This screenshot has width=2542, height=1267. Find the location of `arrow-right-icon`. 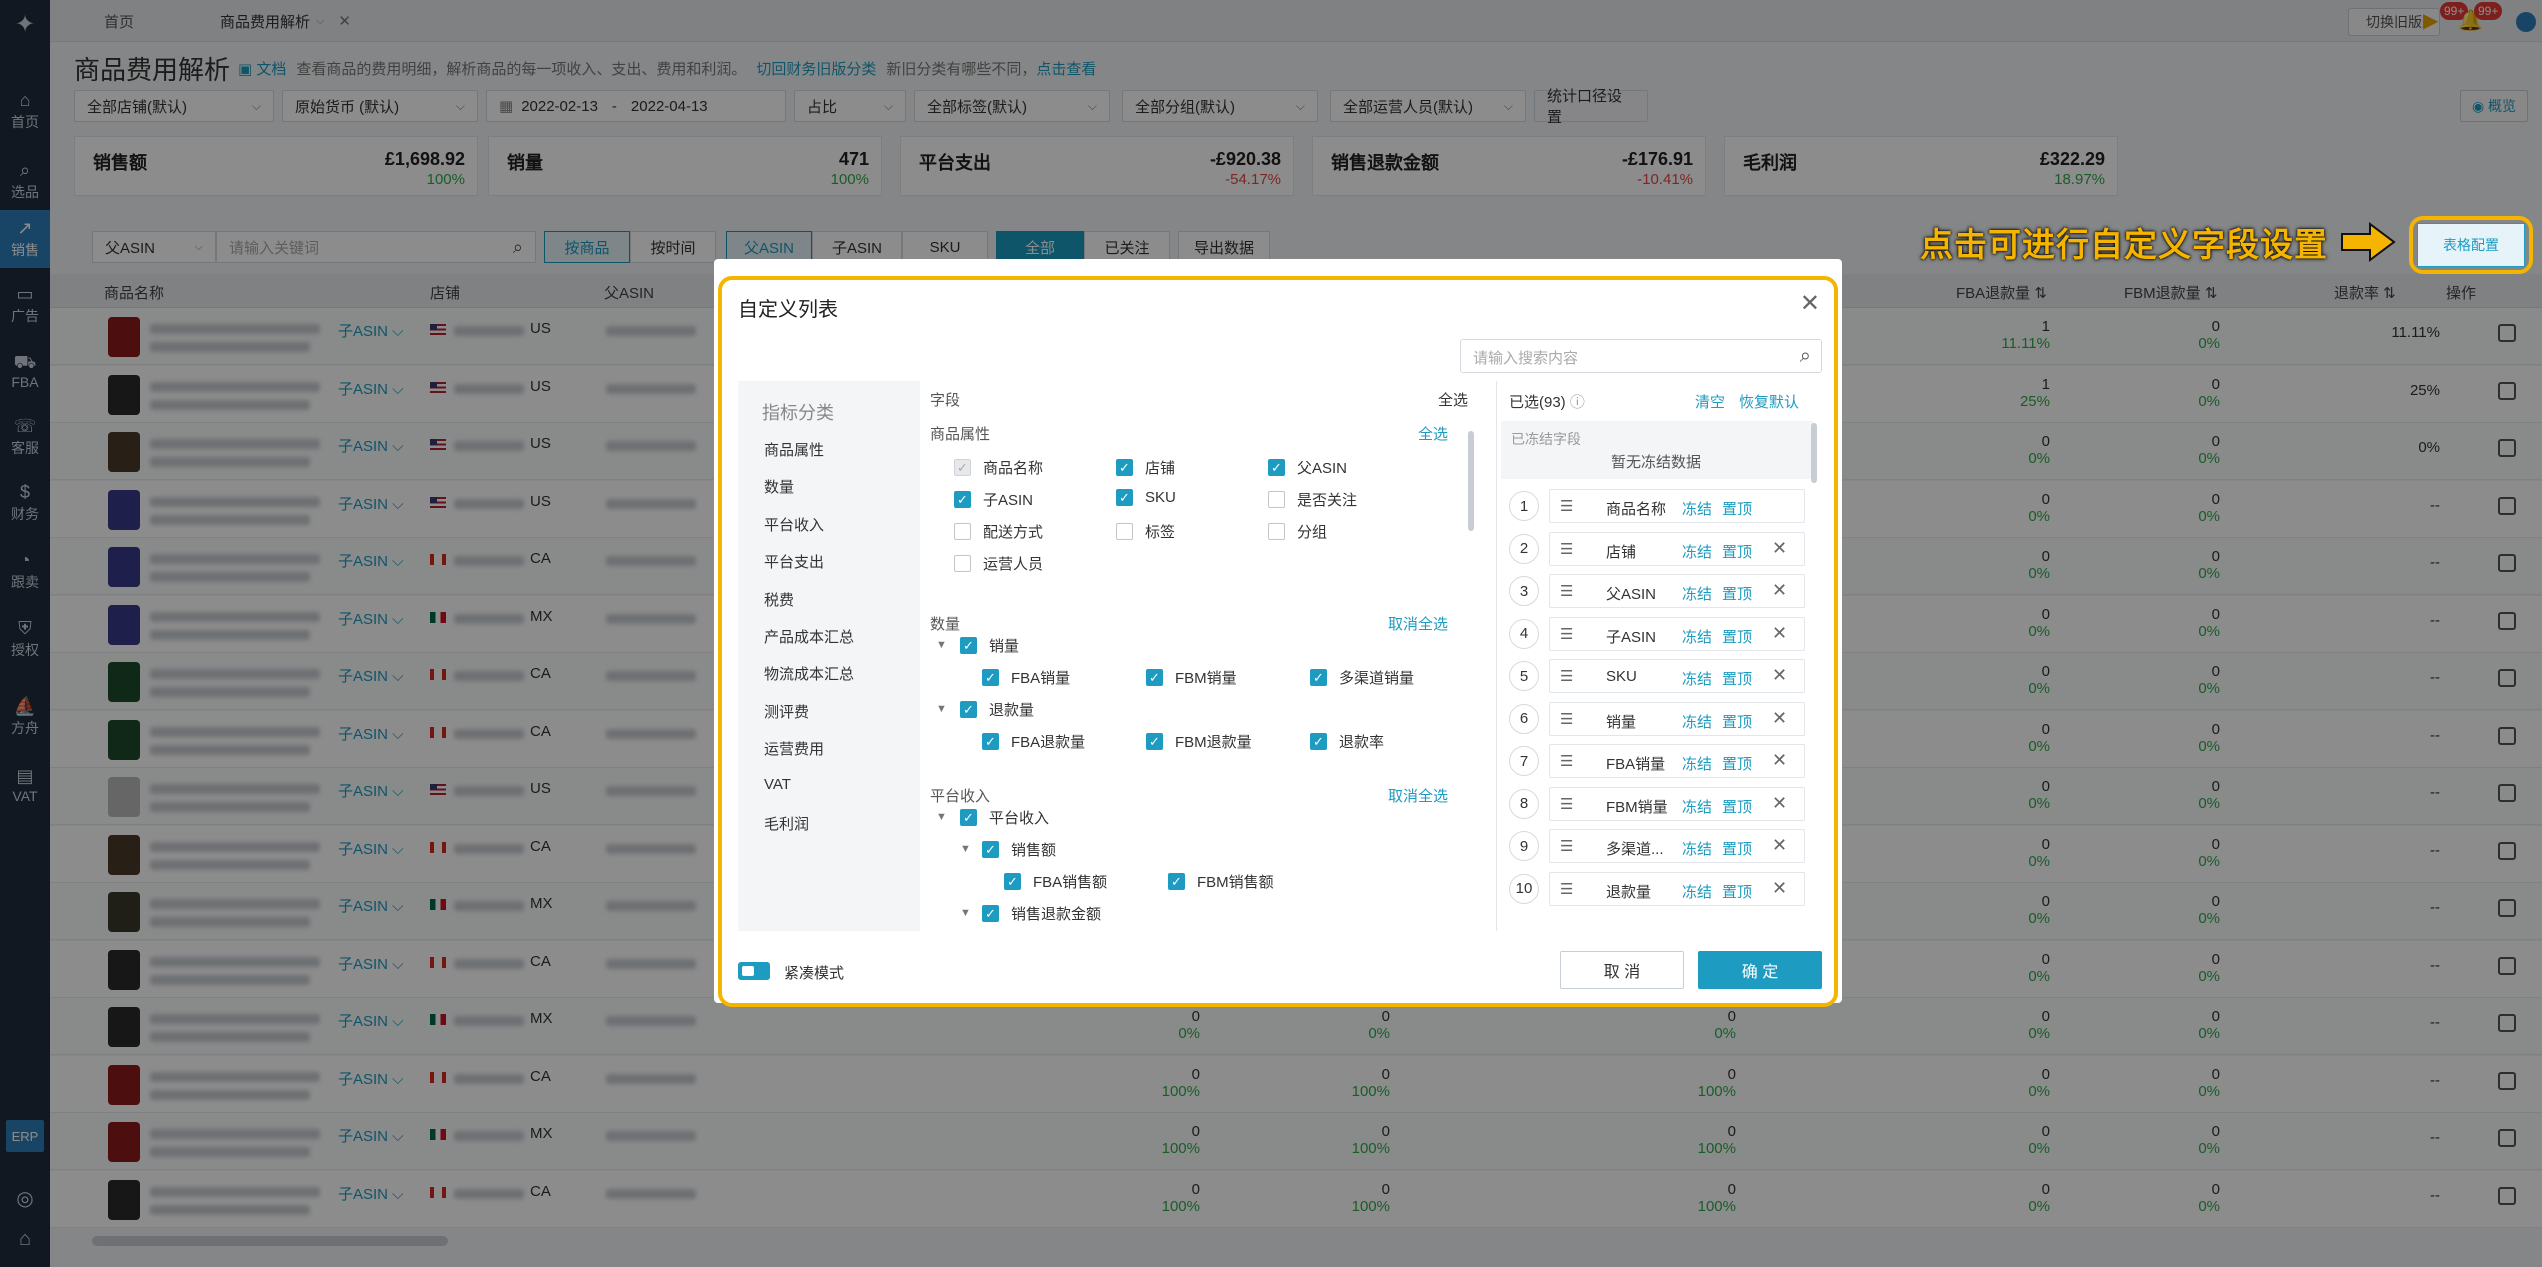

arrow-right-icon is located at coordinates (2368, 242).